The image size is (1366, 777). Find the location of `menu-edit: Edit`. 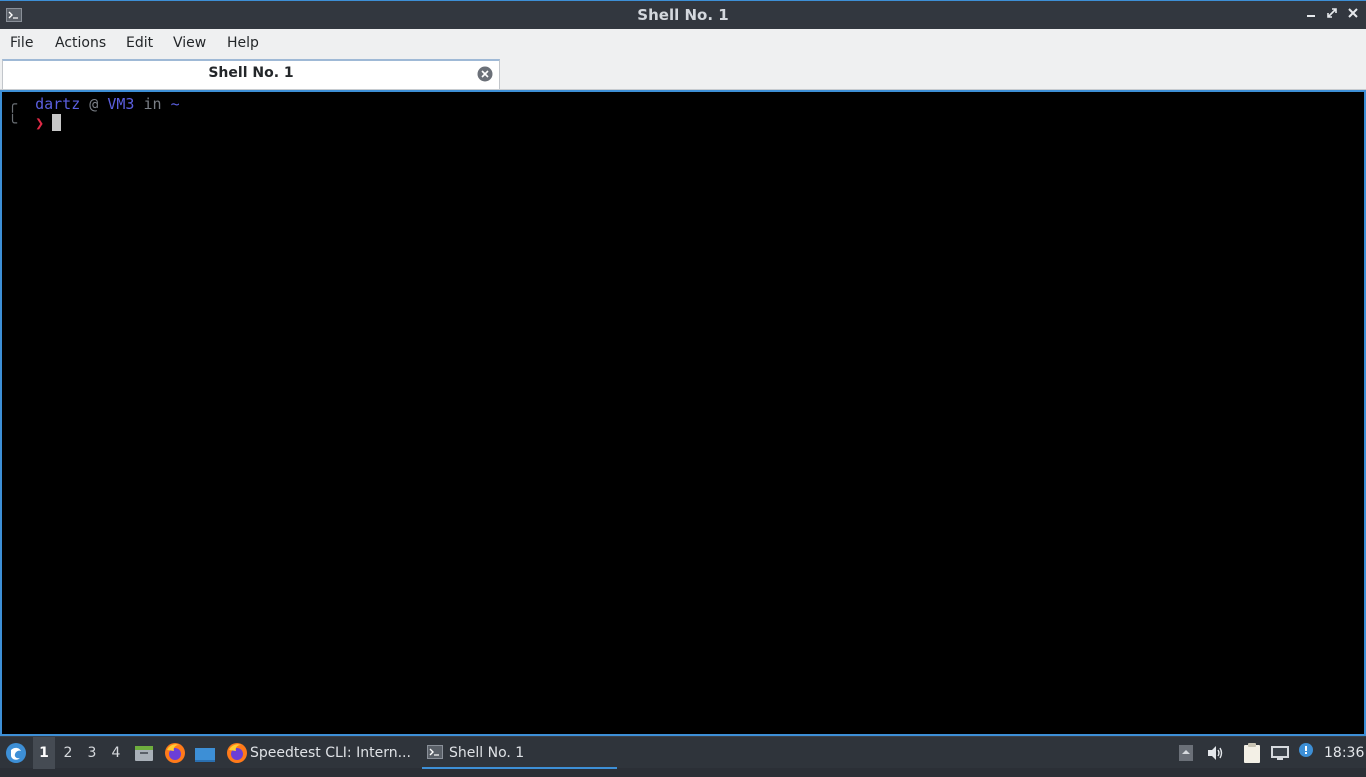

menu-edit: Edit is located at coordinates (139, 43).